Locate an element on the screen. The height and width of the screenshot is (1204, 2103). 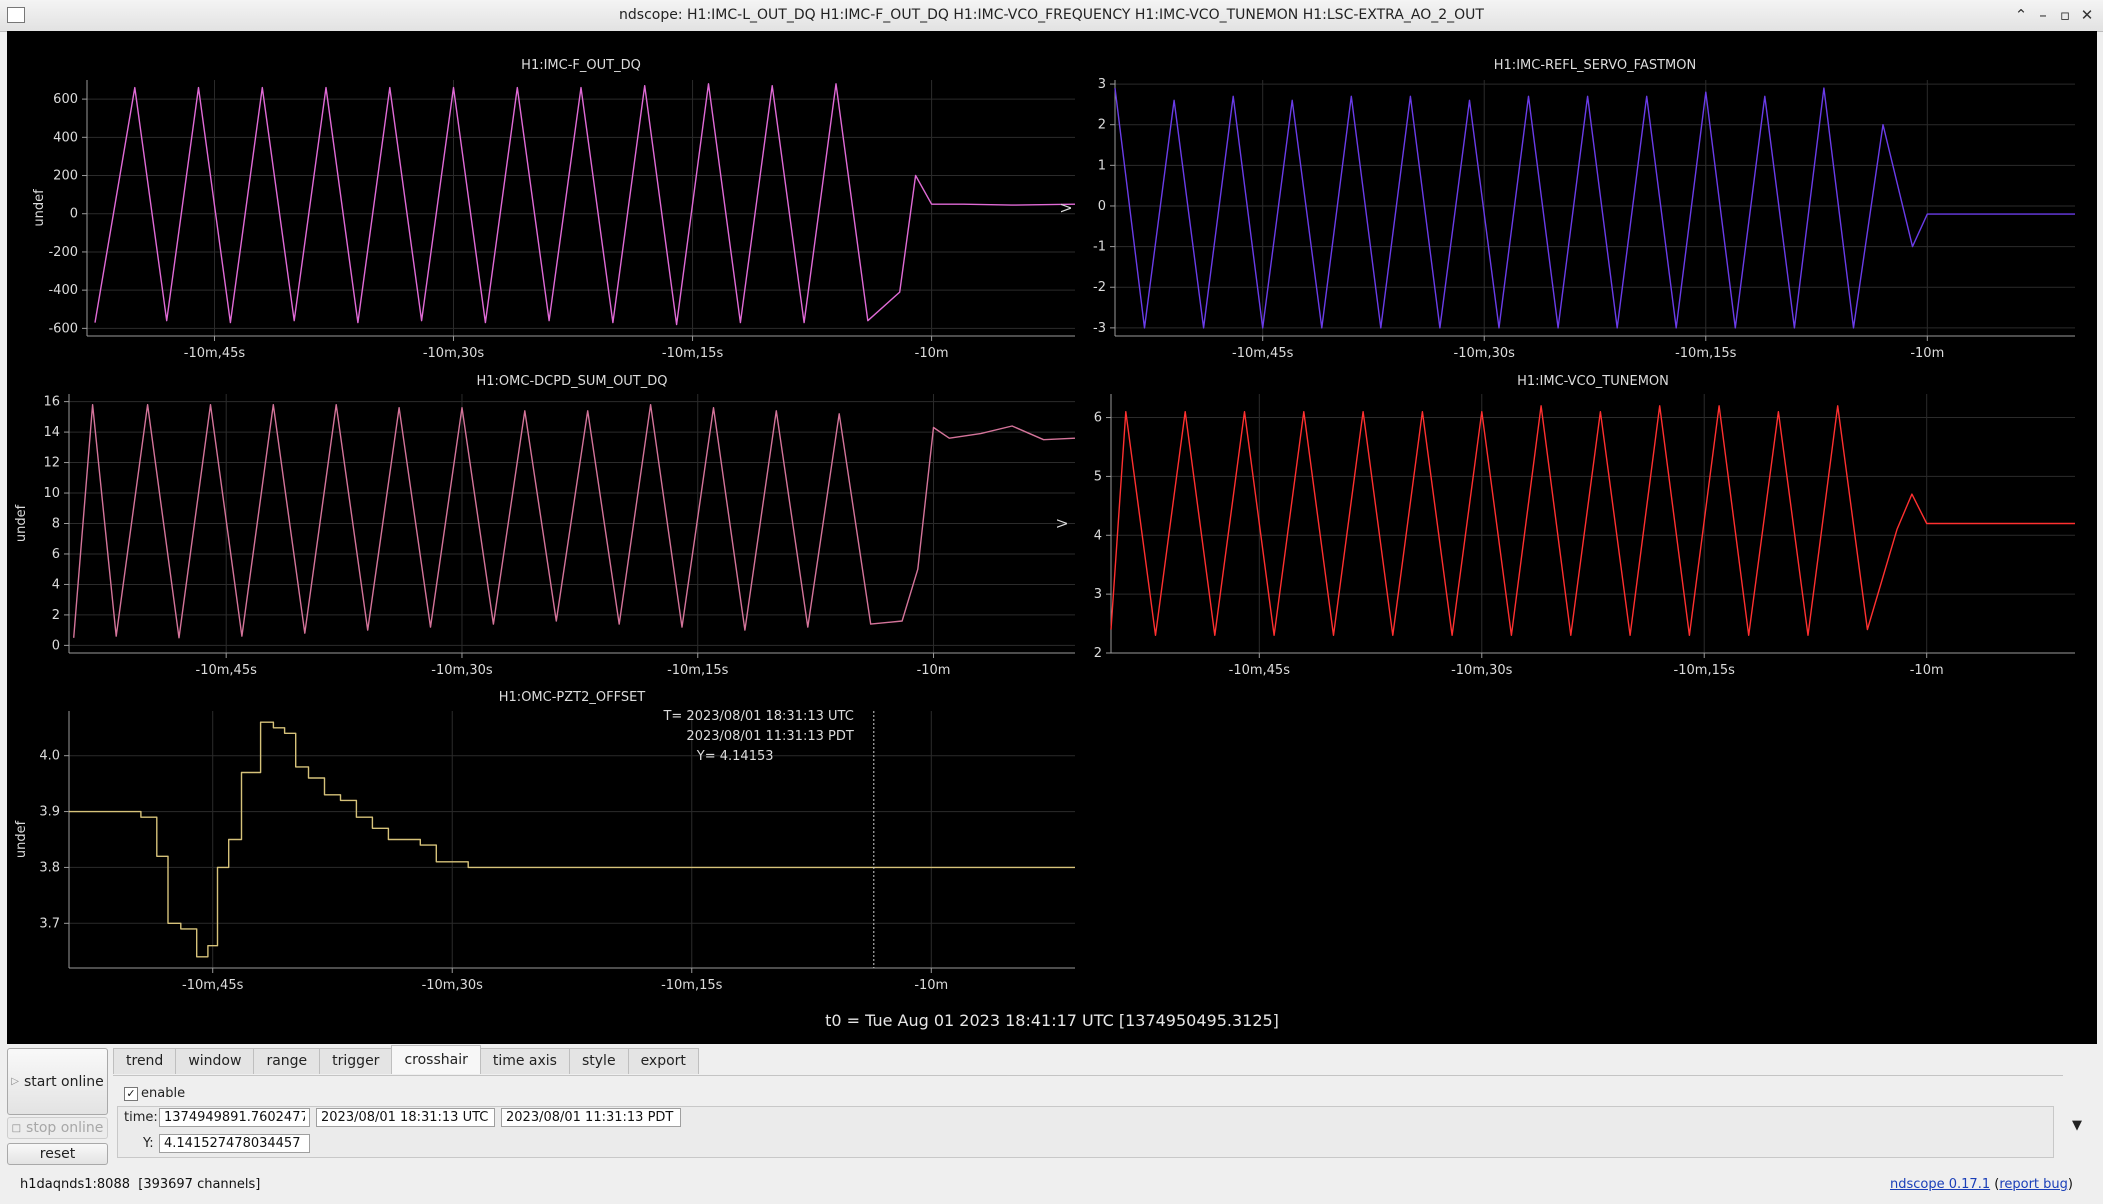
plot-title: H1:IMC-VCO_TUNEMON is located at coordinates (1593, 381).